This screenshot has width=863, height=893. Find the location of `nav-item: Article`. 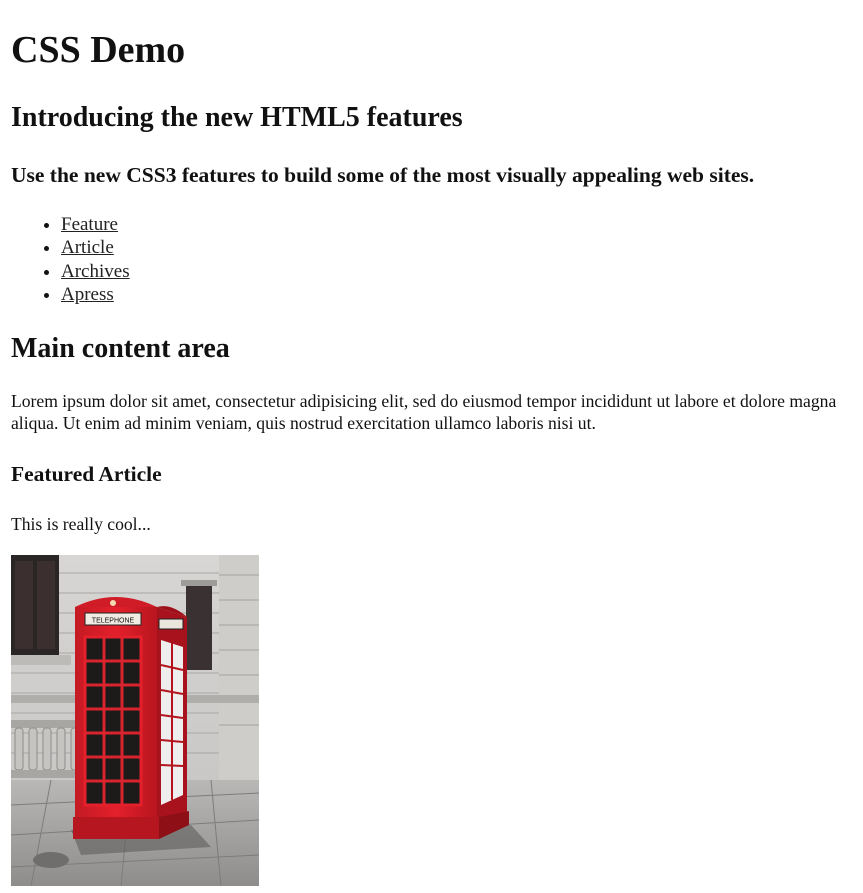

nav-item: Article is located at coordinates (95, 247).